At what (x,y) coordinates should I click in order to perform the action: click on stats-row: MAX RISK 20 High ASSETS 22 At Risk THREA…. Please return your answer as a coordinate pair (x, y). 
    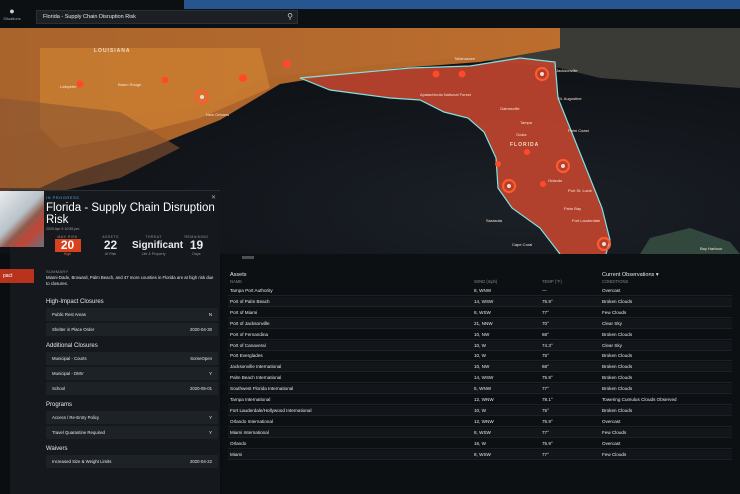
    Looking at the image, I should click on (132, 250).